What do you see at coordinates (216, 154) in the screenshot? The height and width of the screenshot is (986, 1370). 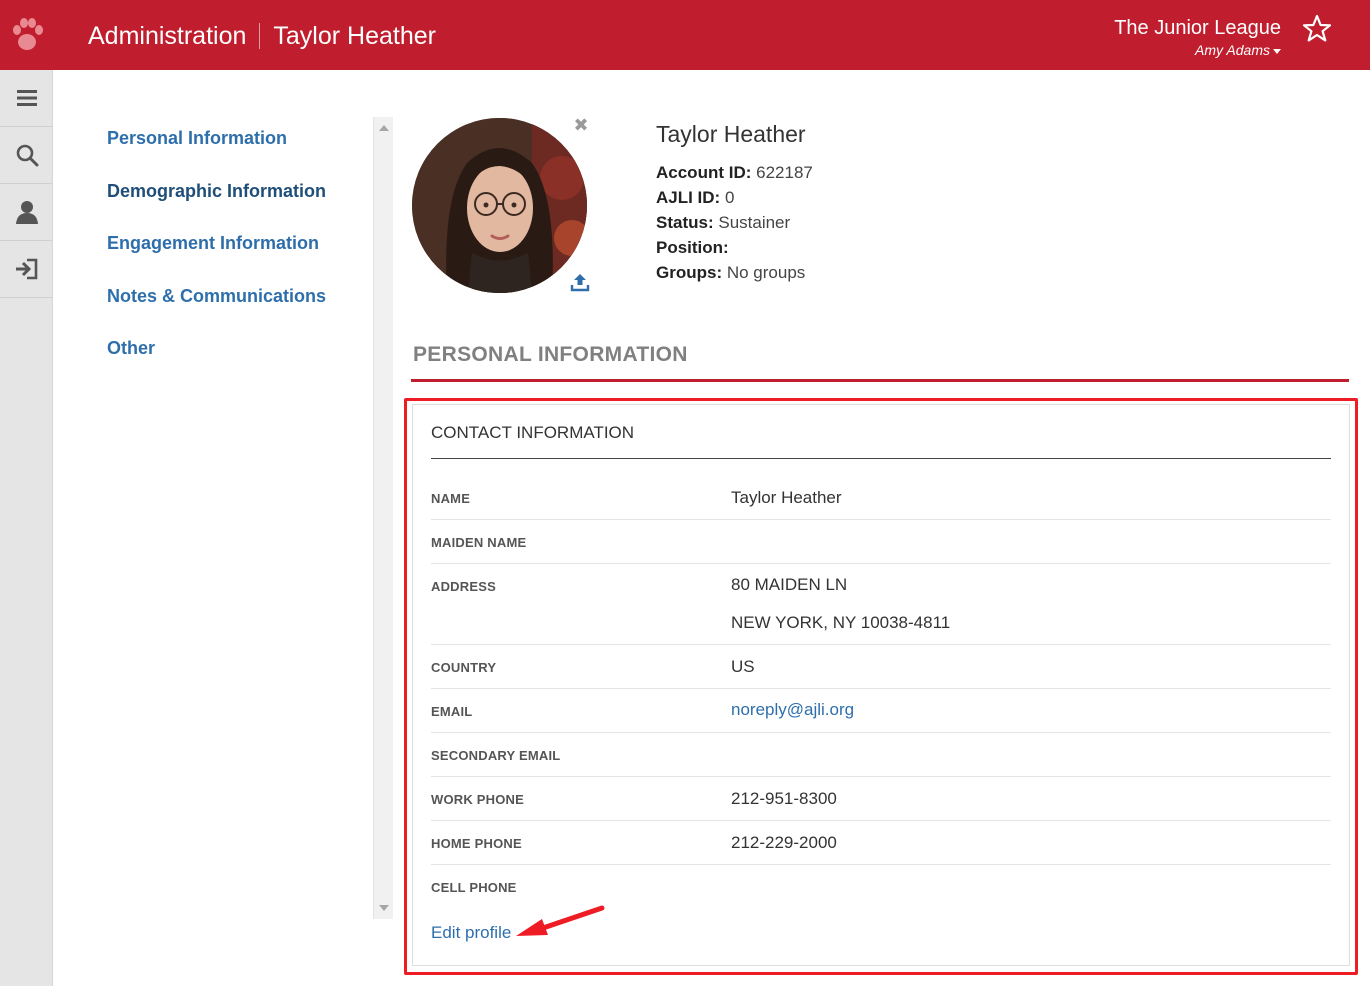 I see `nav-personal-information: Personal Information` at bounding box center [216, 154].